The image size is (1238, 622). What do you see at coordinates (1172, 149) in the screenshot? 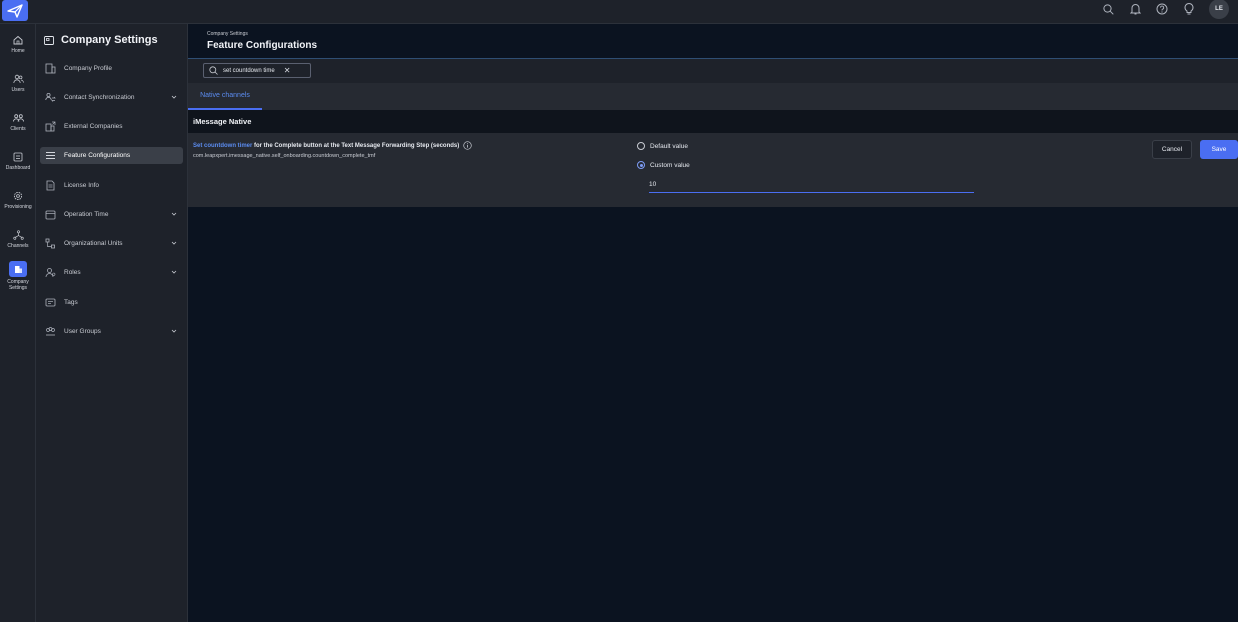
I see `cancel-button: Cancel` at bounding box center [1172, 149].